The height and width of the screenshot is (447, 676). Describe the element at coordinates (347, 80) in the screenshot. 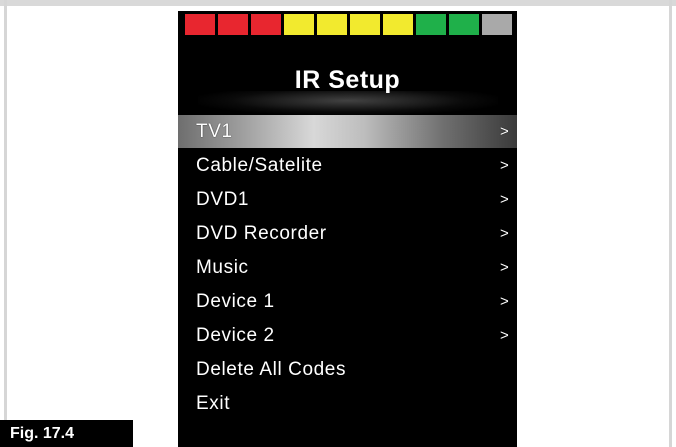

I see `screen-title: IR Setup` at that location.